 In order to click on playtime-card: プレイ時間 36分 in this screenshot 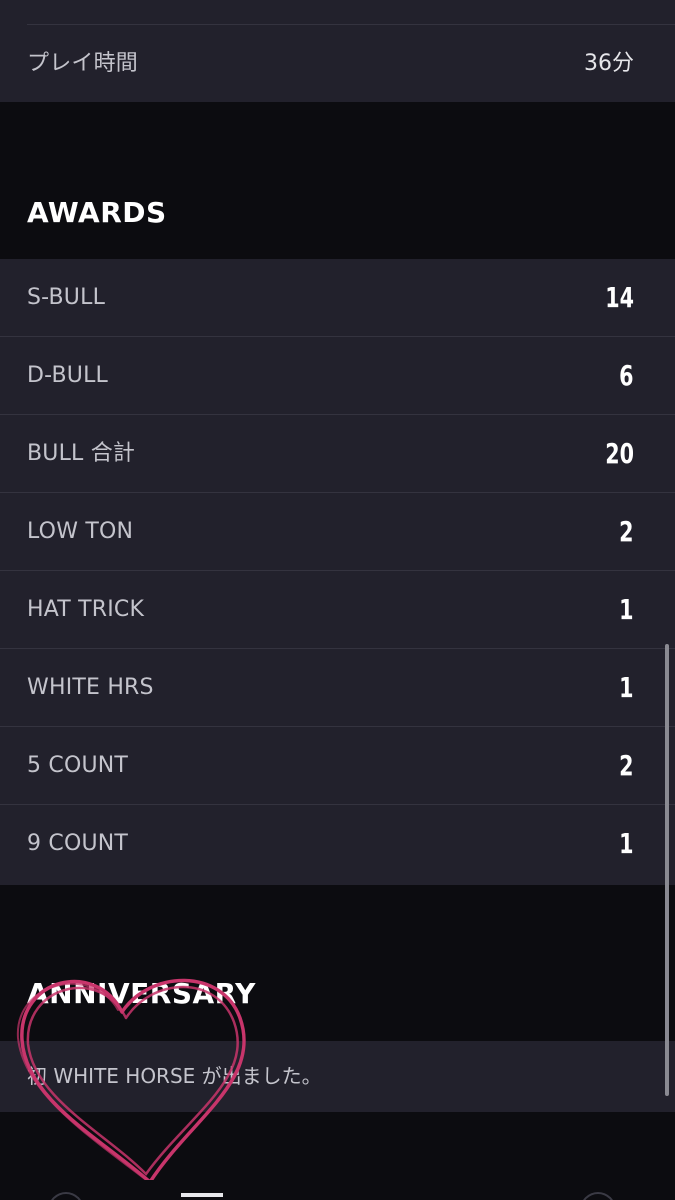, I will do `click(337, 51)`.